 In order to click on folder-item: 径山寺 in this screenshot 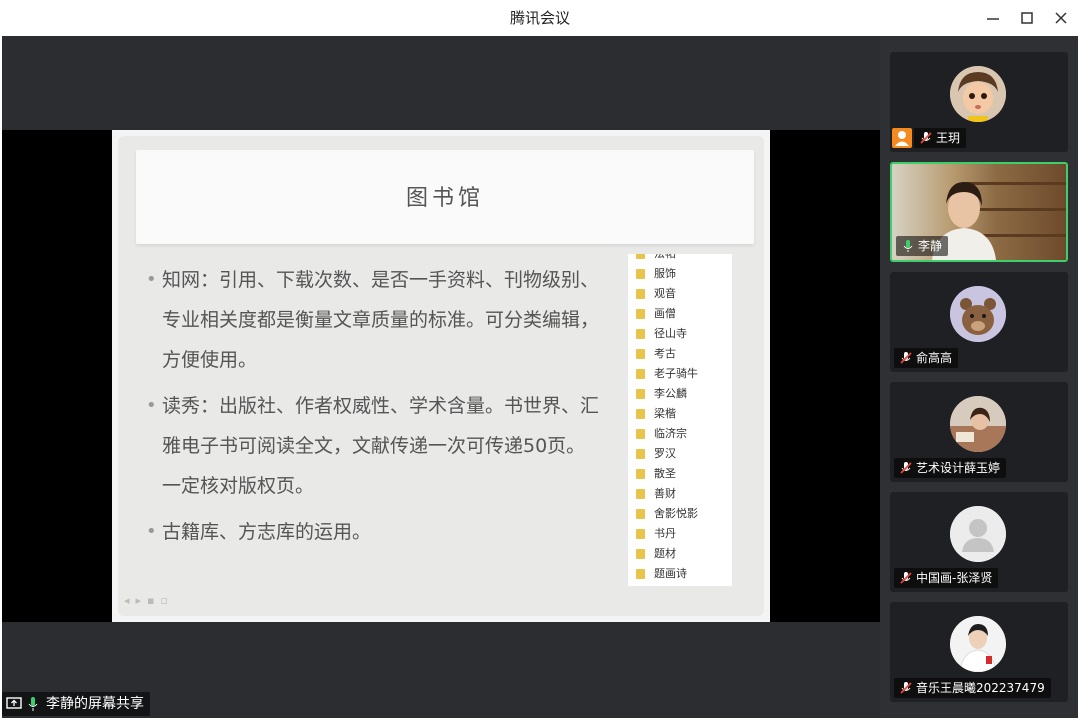, I will do `click(684, 334)`.